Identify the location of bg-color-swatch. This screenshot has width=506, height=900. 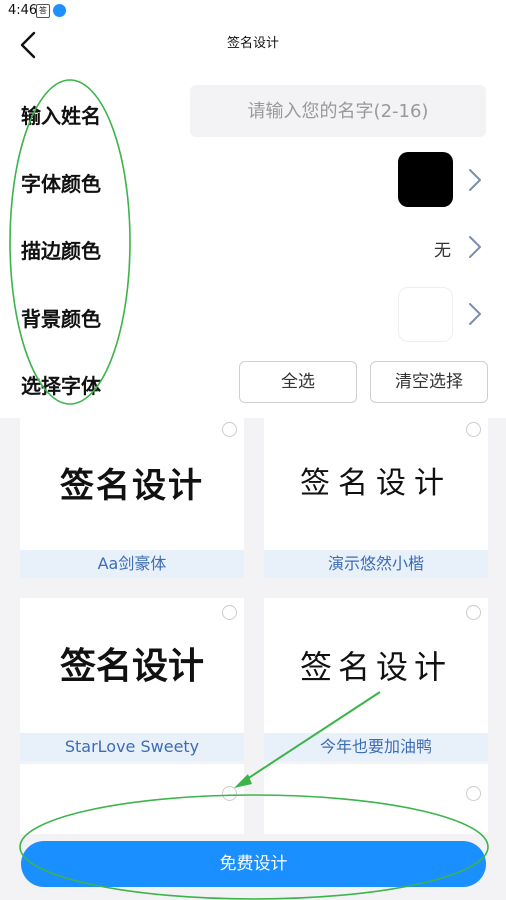
(425, 314).